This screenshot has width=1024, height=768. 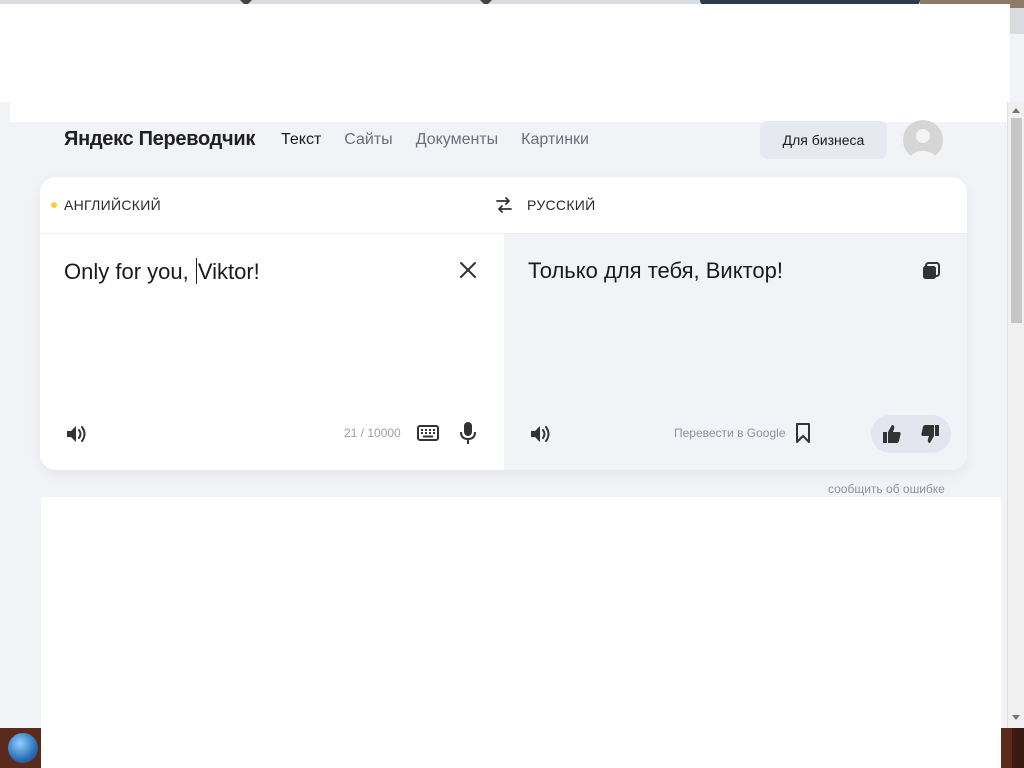 What do you see at coordinates (930, 434) in the screenshot?
I see `thumbs-down-icon` at bounding box center [930, 434].